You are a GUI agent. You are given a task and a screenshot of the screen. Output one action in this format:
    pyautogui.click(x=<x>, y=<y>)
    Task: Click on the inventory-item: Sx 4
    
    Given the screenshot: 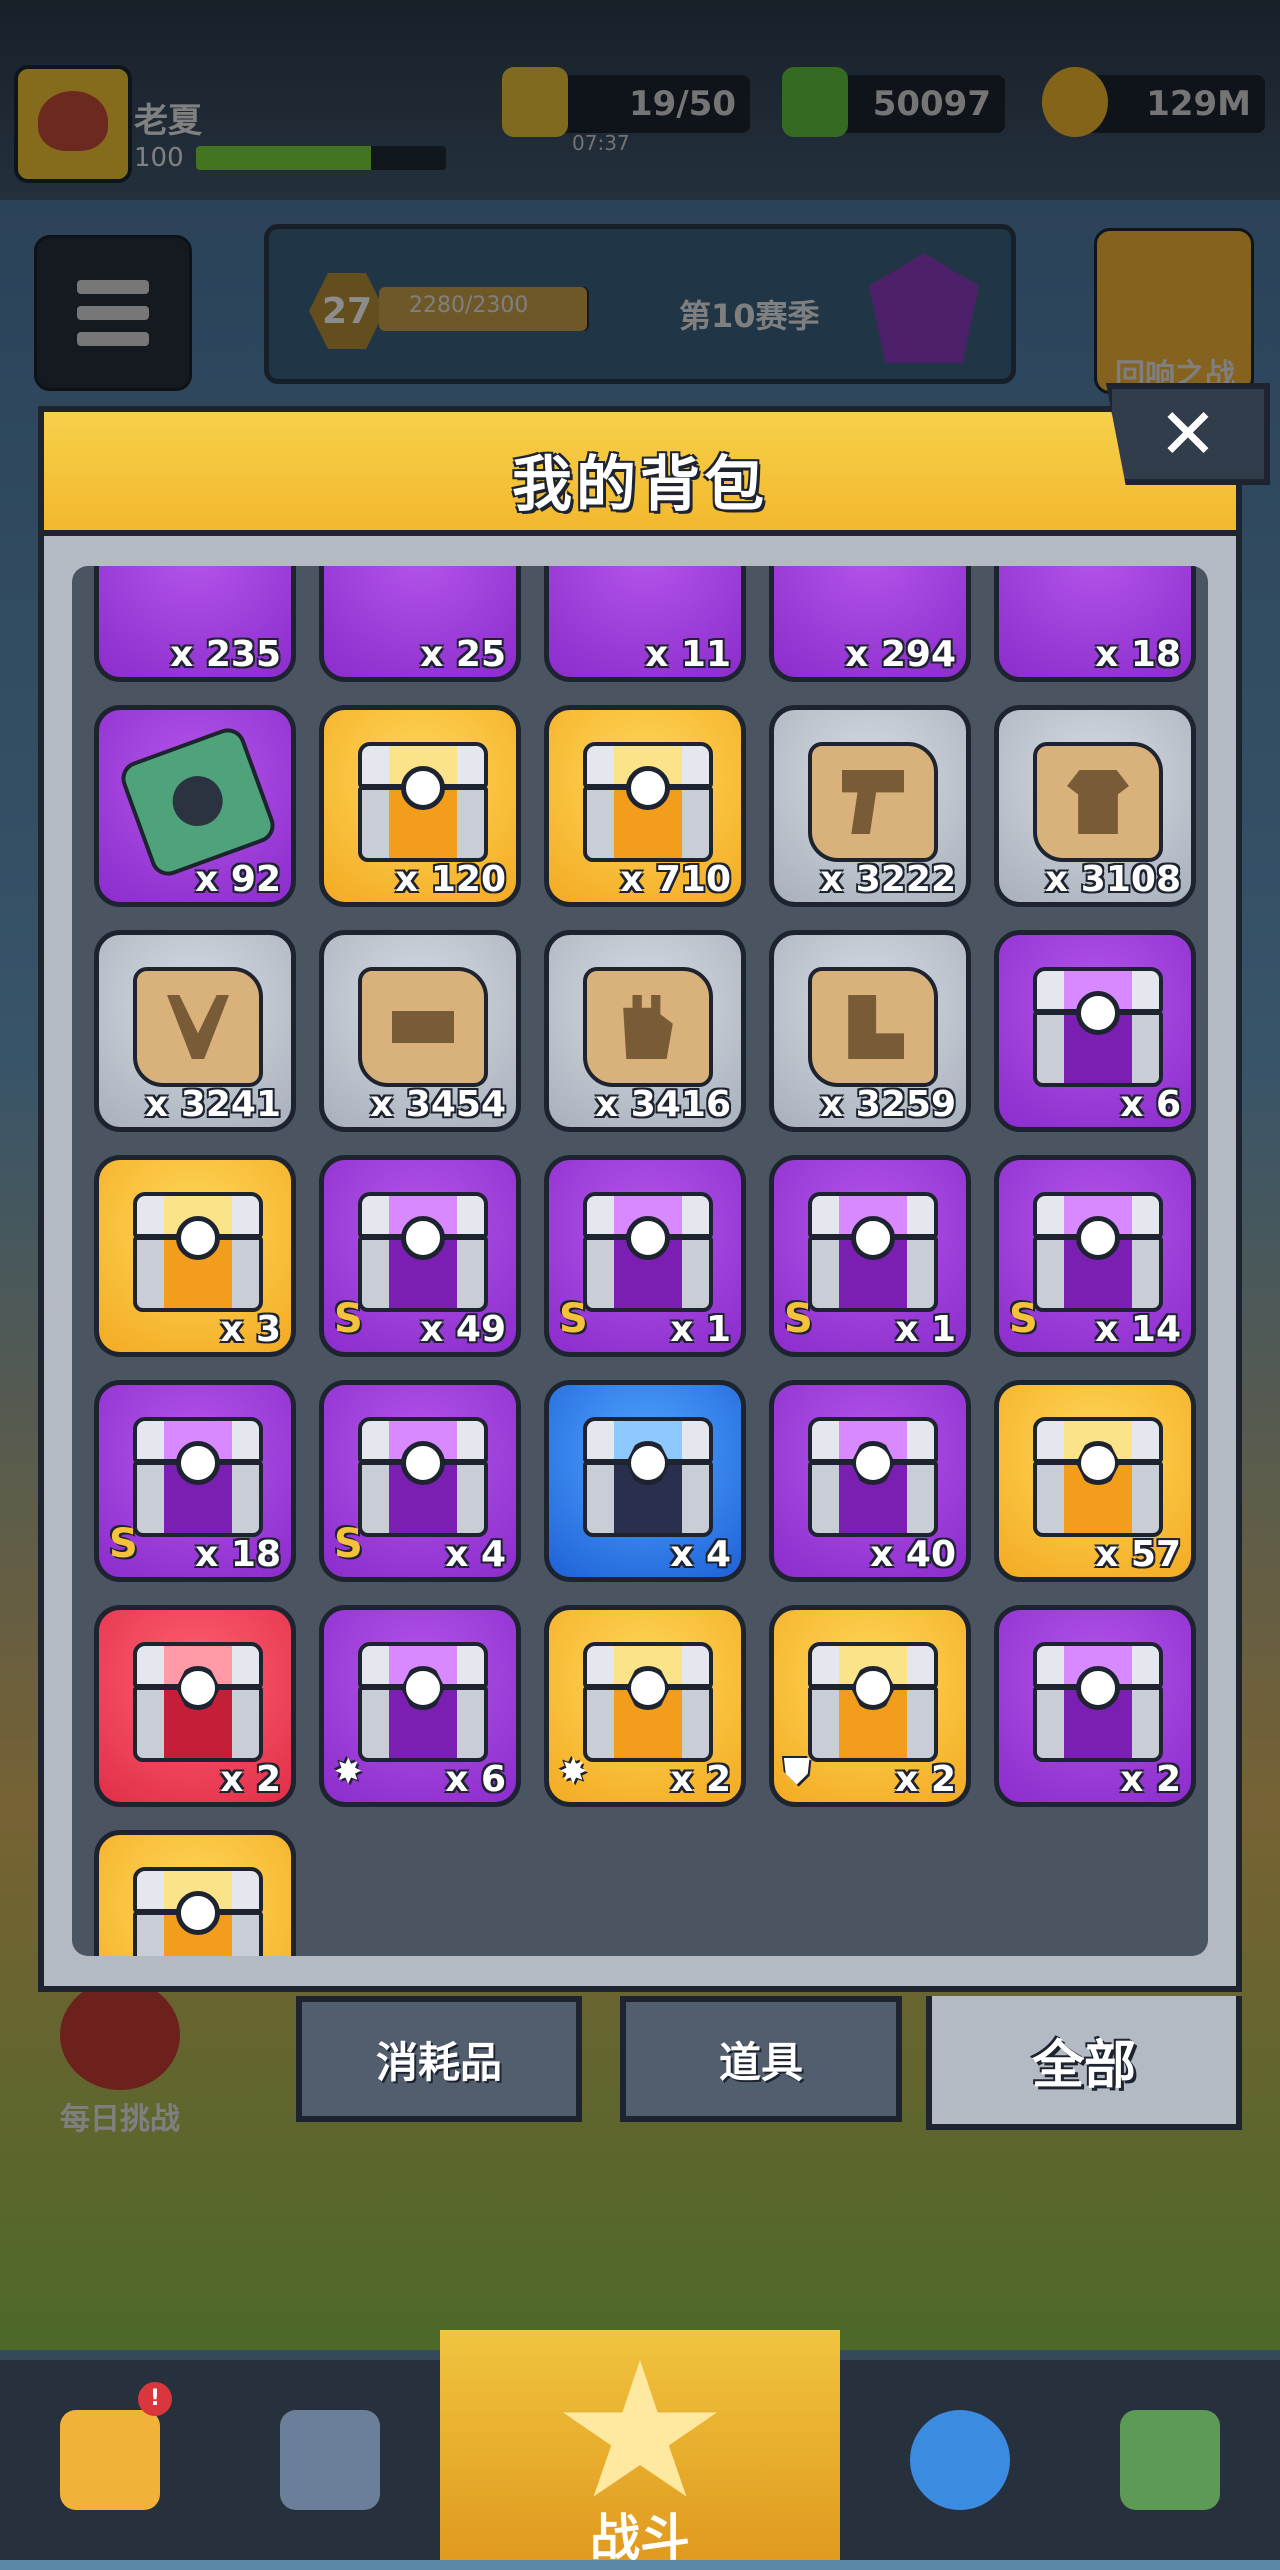 What is the action you would take?
    pyautogui.click(x=420, y=1481)
    